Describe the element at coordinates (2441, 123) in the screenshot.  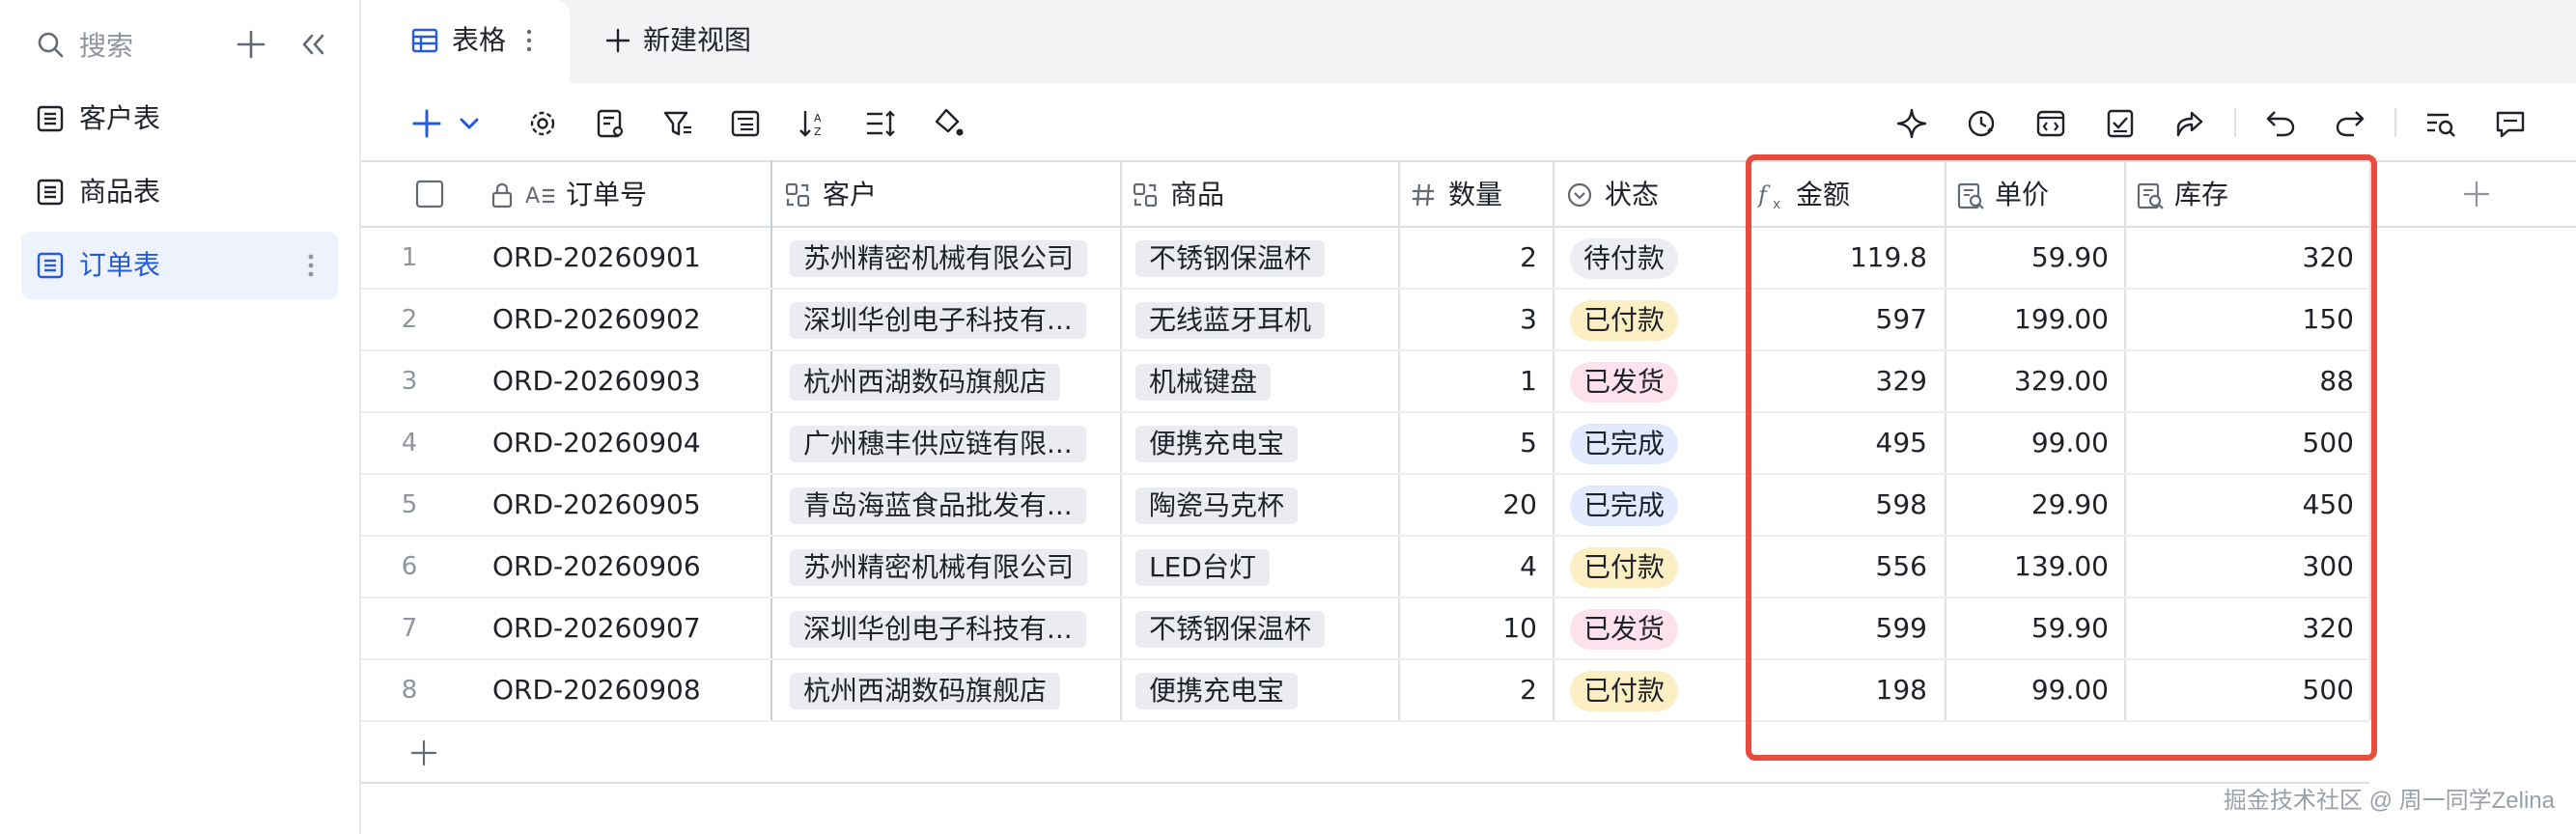
I see `search-records-icon` at that location.